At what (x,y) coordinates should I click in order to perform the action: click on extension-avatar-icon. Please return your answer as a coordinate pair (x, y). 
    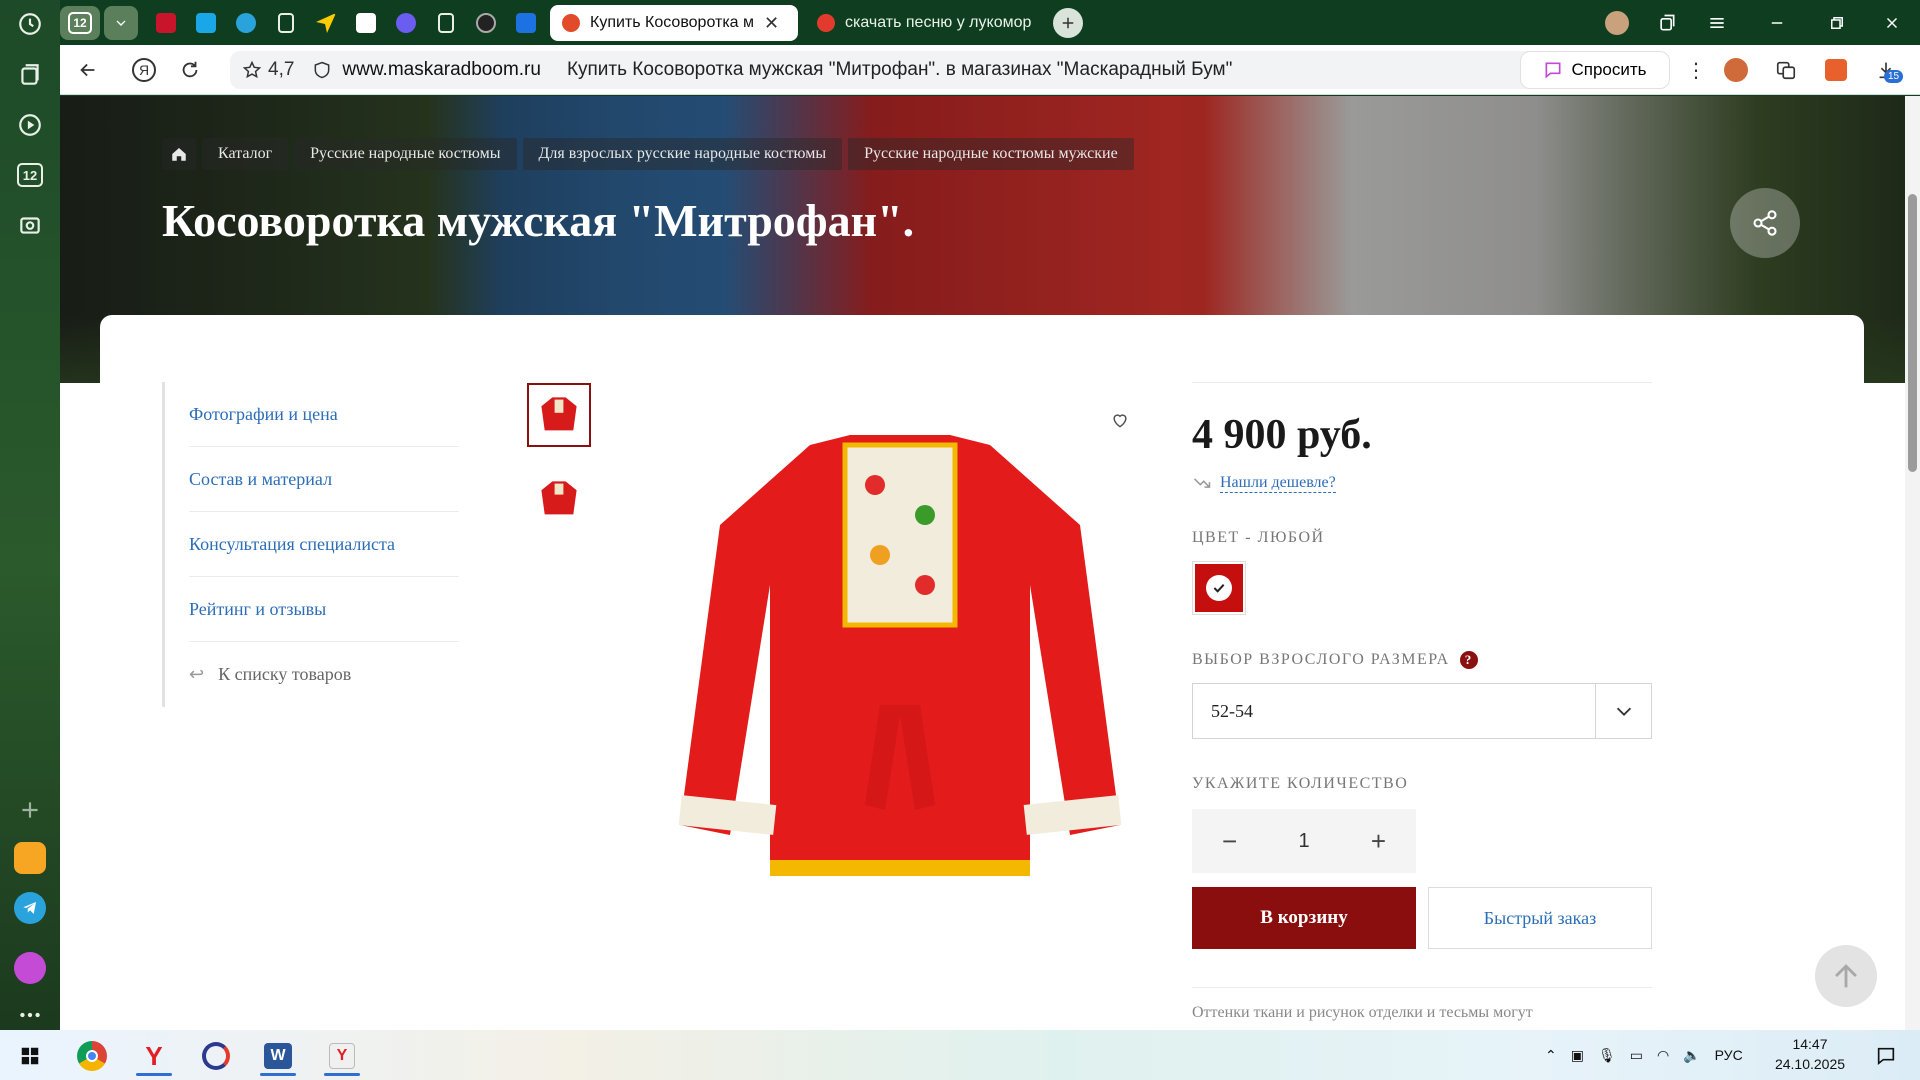
    Looking at the image, I should click on (1736, 70).